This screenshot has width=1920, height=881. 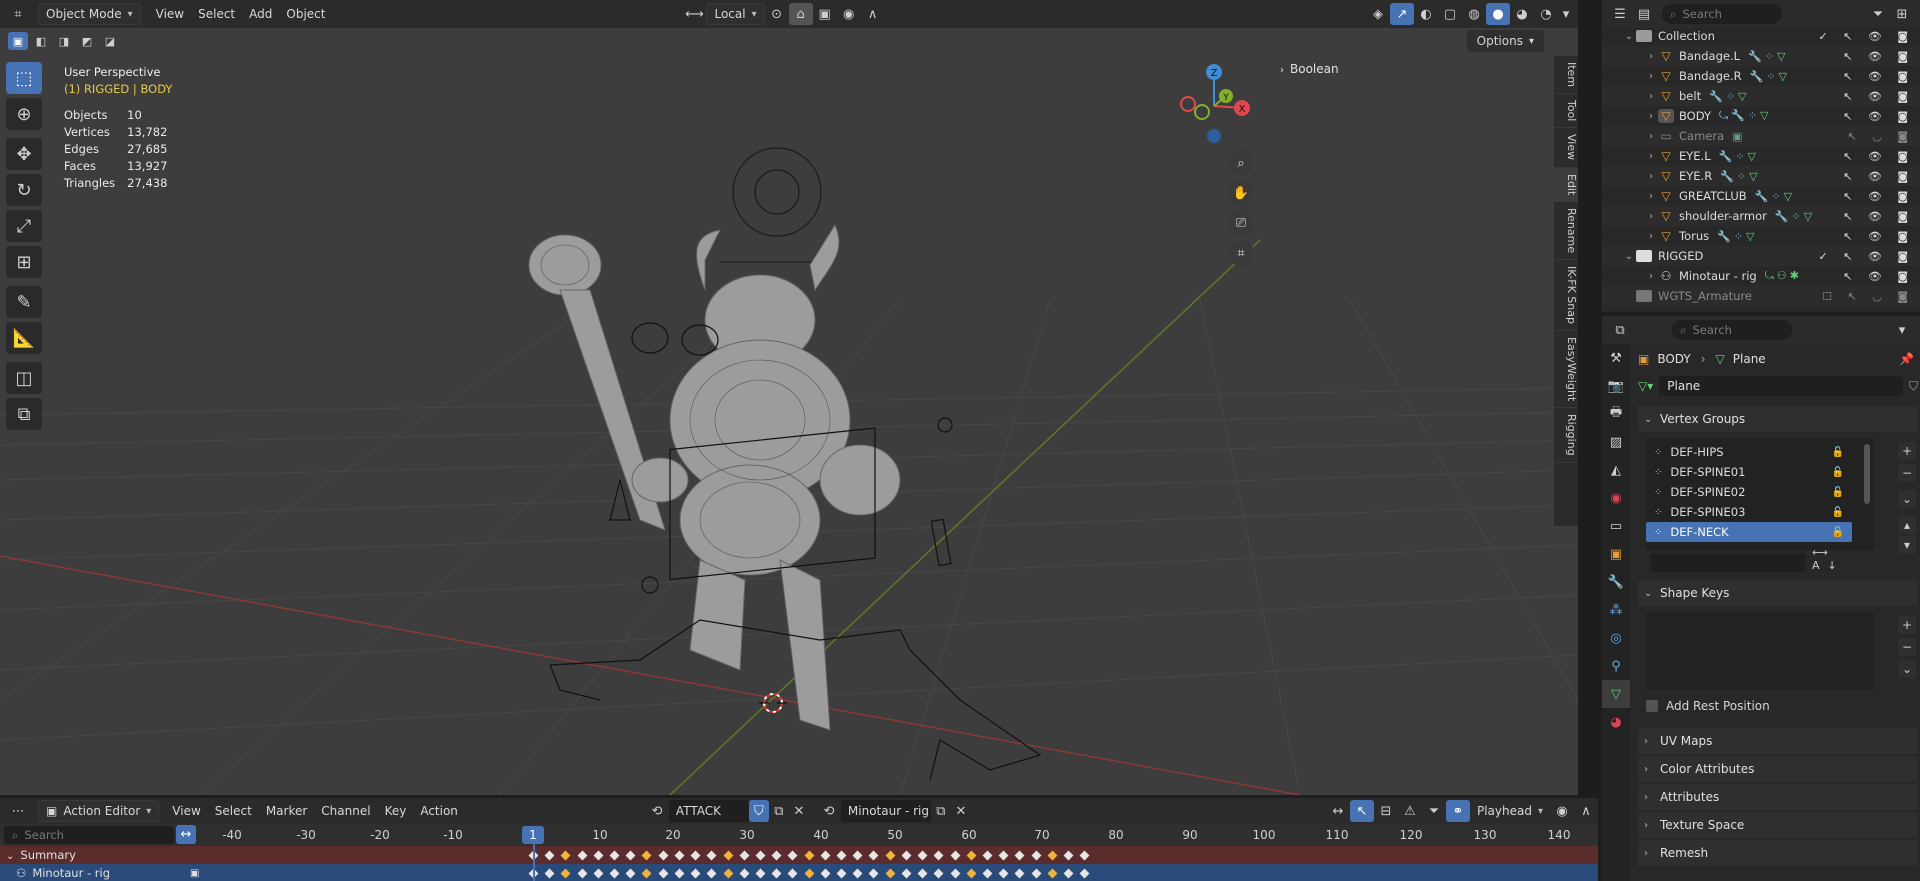 I want to click on display-mode-icon: ▤, so click(x=1644, y=14).